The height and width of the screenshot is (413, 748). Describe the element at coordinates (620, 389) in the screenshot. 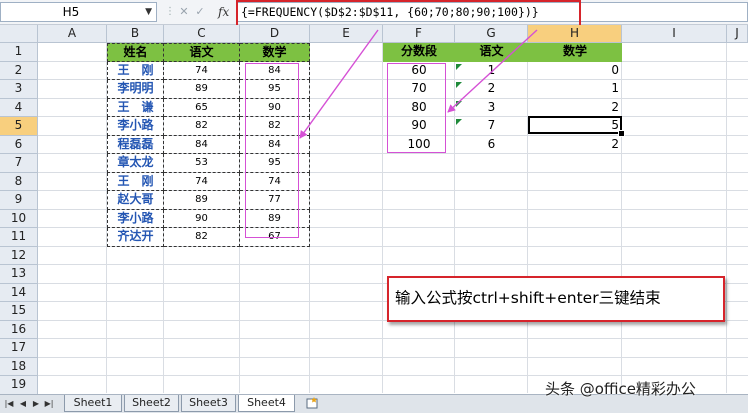

I see `watermark: 头条 @office精彩办公` at that location.